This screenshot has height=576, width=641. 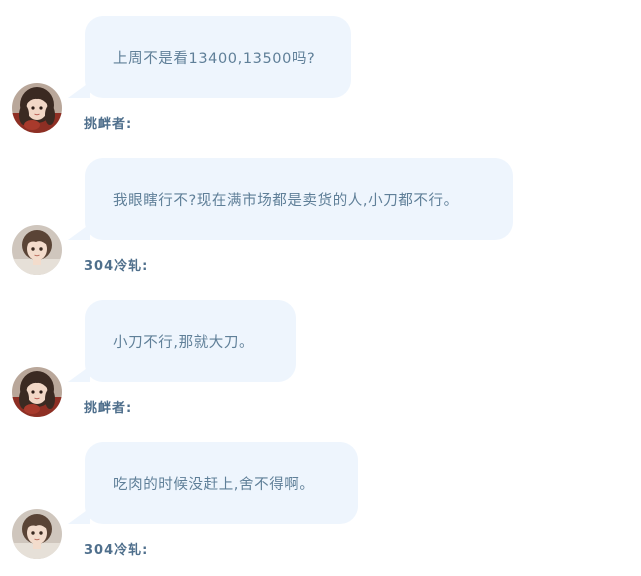 What do you see at coordinates (218, 57) in the screenshot?
I see `message-bubble: 上周不是看13400,13500吗?` at bounding box center [218, 57].